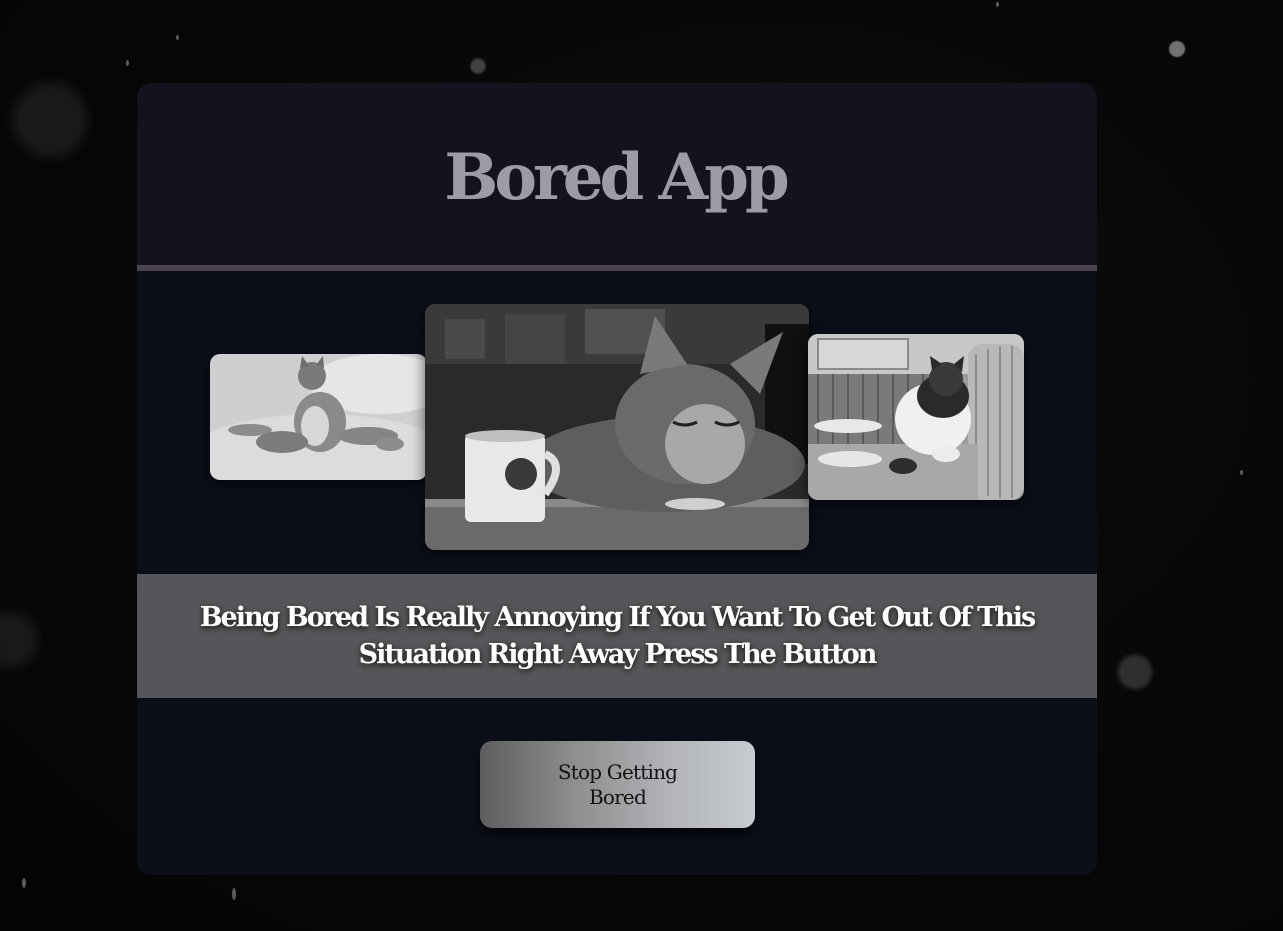 The height and width of the screenshot is (931, 1283). I want to click on button-label: Stop Getting Bored, so click(617, 784).